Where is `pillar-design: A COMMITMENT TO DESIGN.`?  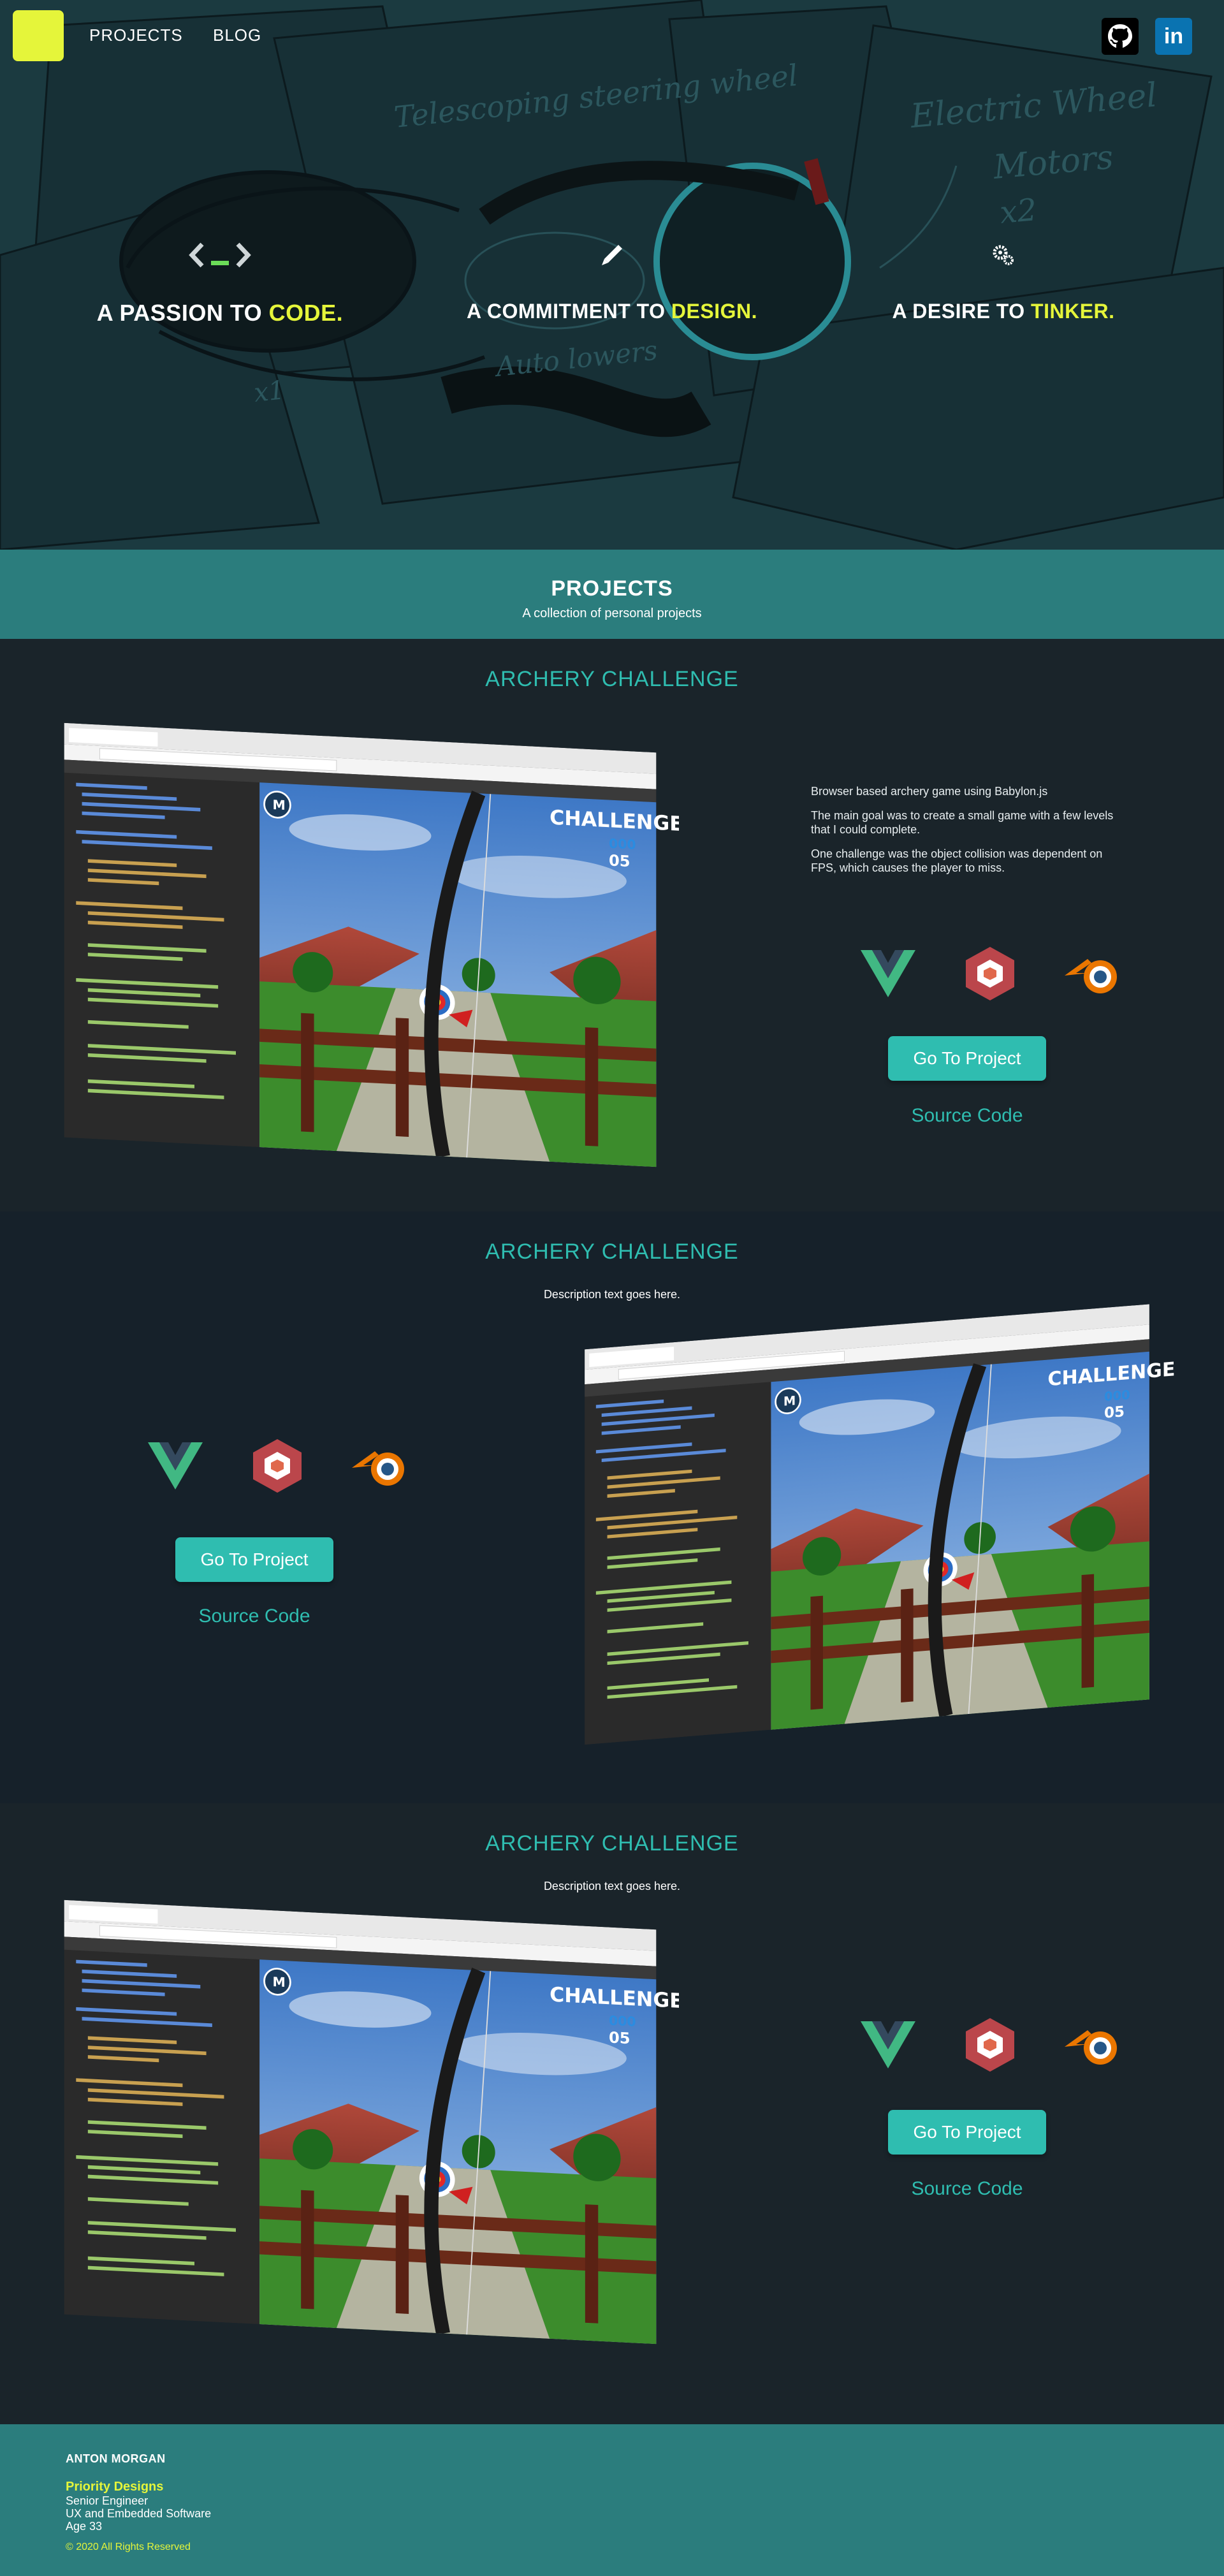 pillar-design: A COMMITMENT TO DESIGN. is located at coordinates (611, 279).